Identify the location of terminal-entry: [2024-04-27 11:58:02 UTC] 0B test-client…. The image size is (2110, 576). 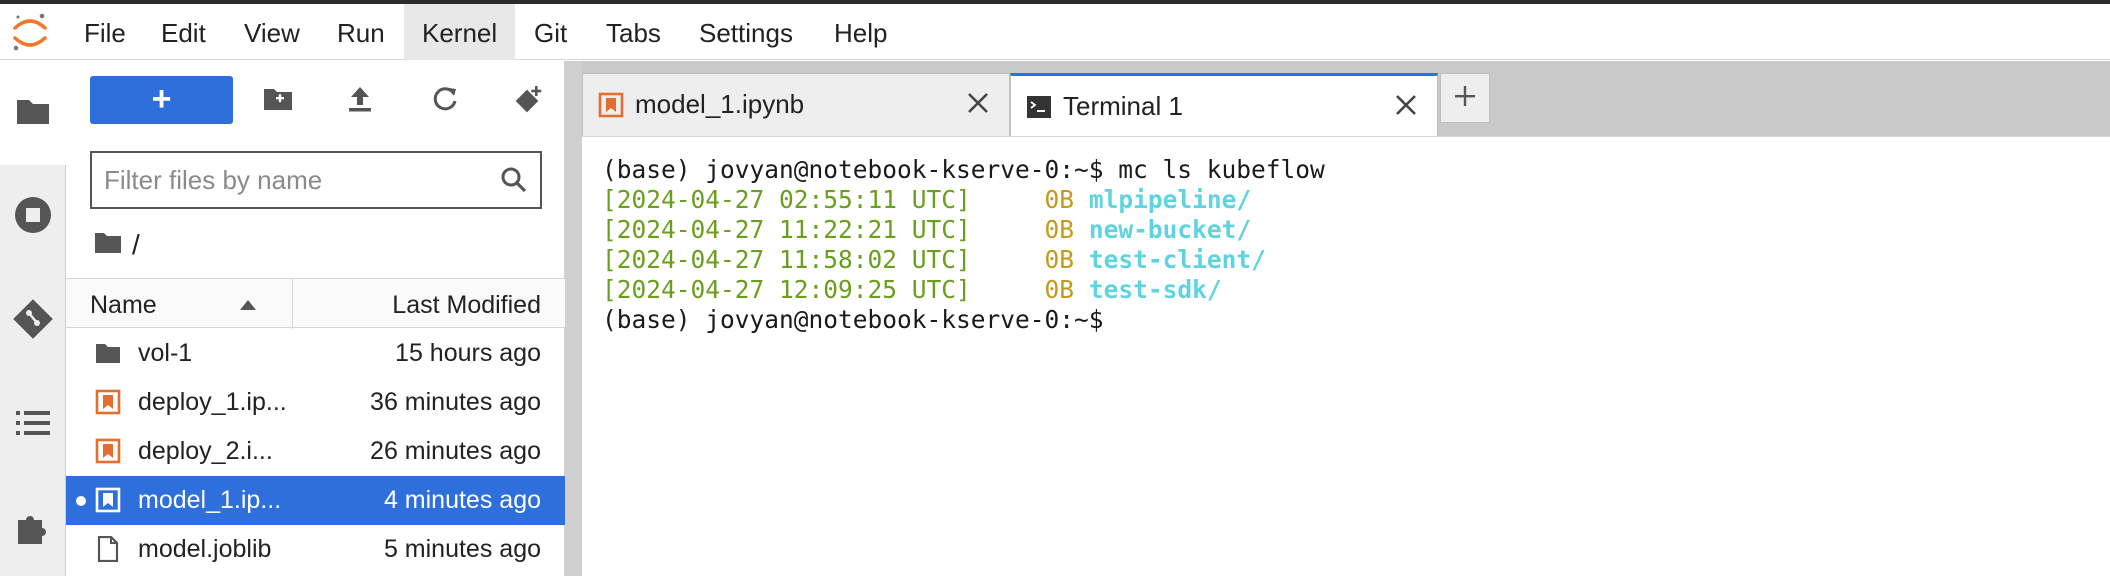
(934, 260).